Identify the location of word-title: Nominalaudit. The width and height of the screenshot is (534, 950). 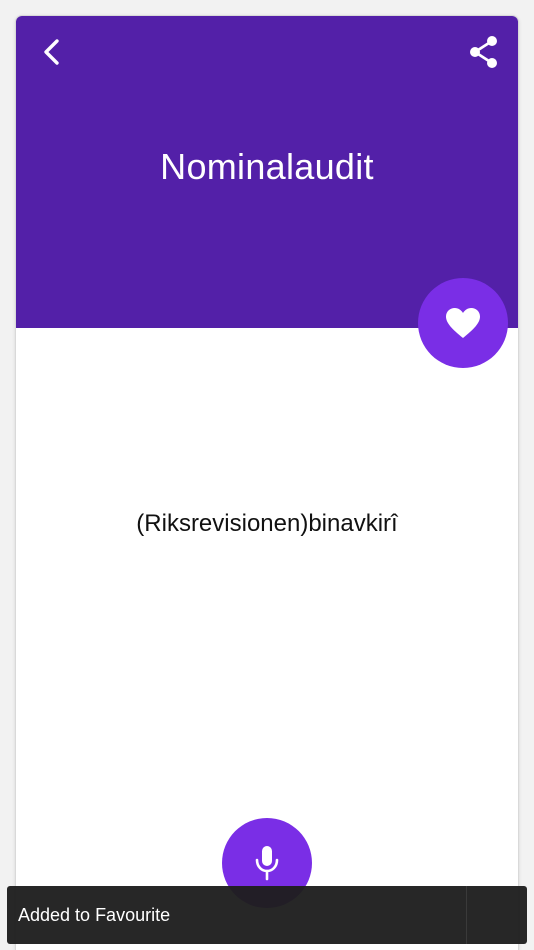
(267, 166).